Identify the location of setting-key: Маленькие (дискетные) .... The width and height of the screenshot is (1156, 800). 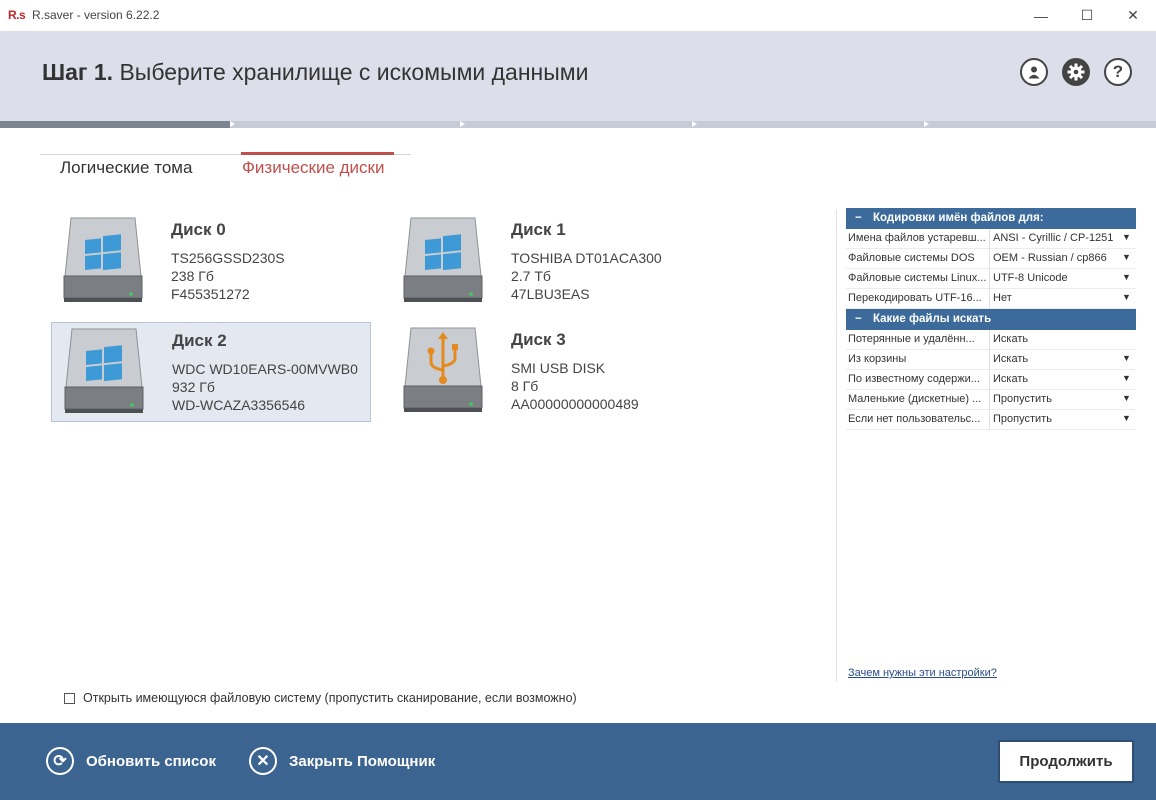
(915, 399).